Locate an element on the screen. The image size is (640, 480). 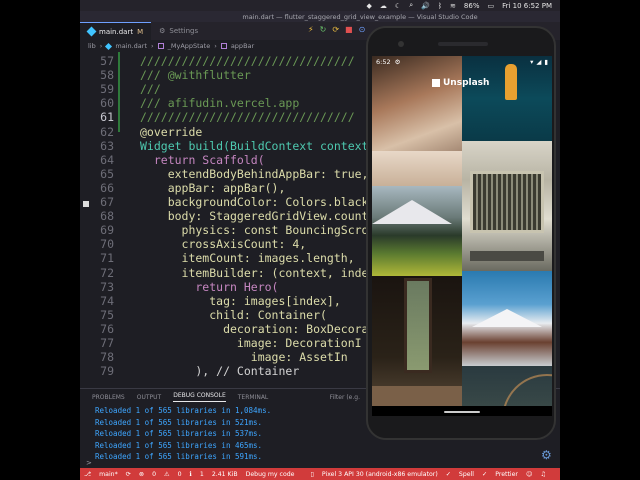
cloud-icon: ☁ is located at coordinates (383, 6).